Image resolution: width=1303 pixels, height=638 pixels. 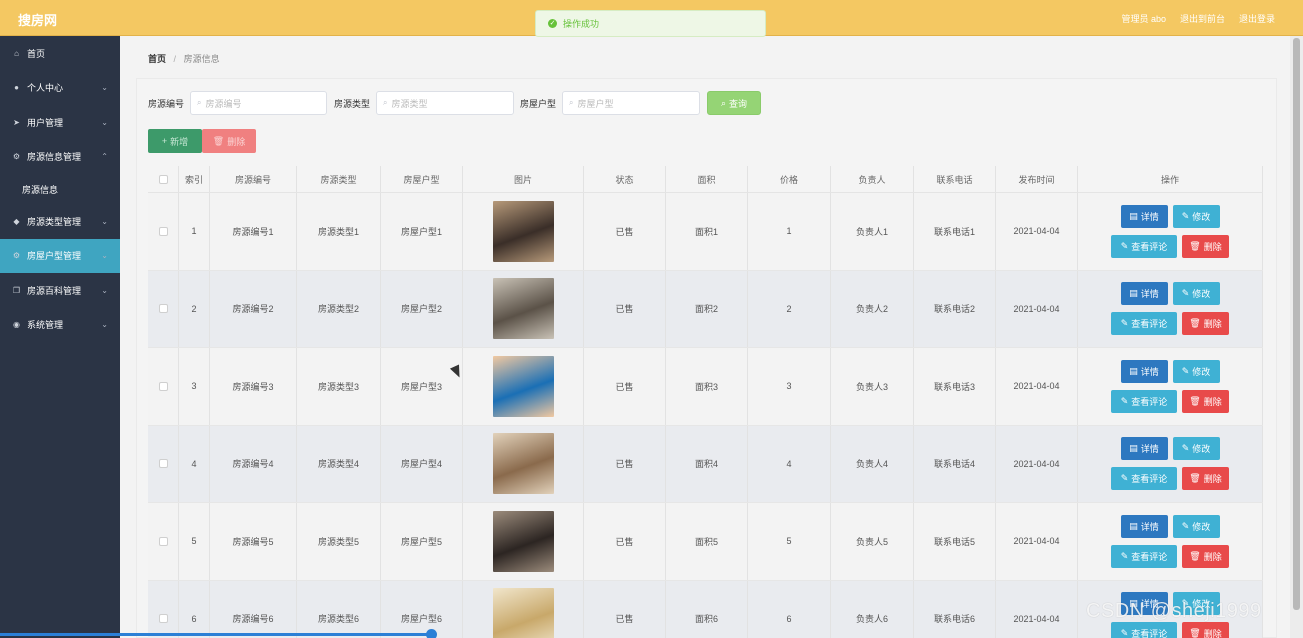 What do you see at coordinates (445, 103) in the screenshot?
I see `search-input-type: ⌕ 房源类型` at bounding box center [445, 103].